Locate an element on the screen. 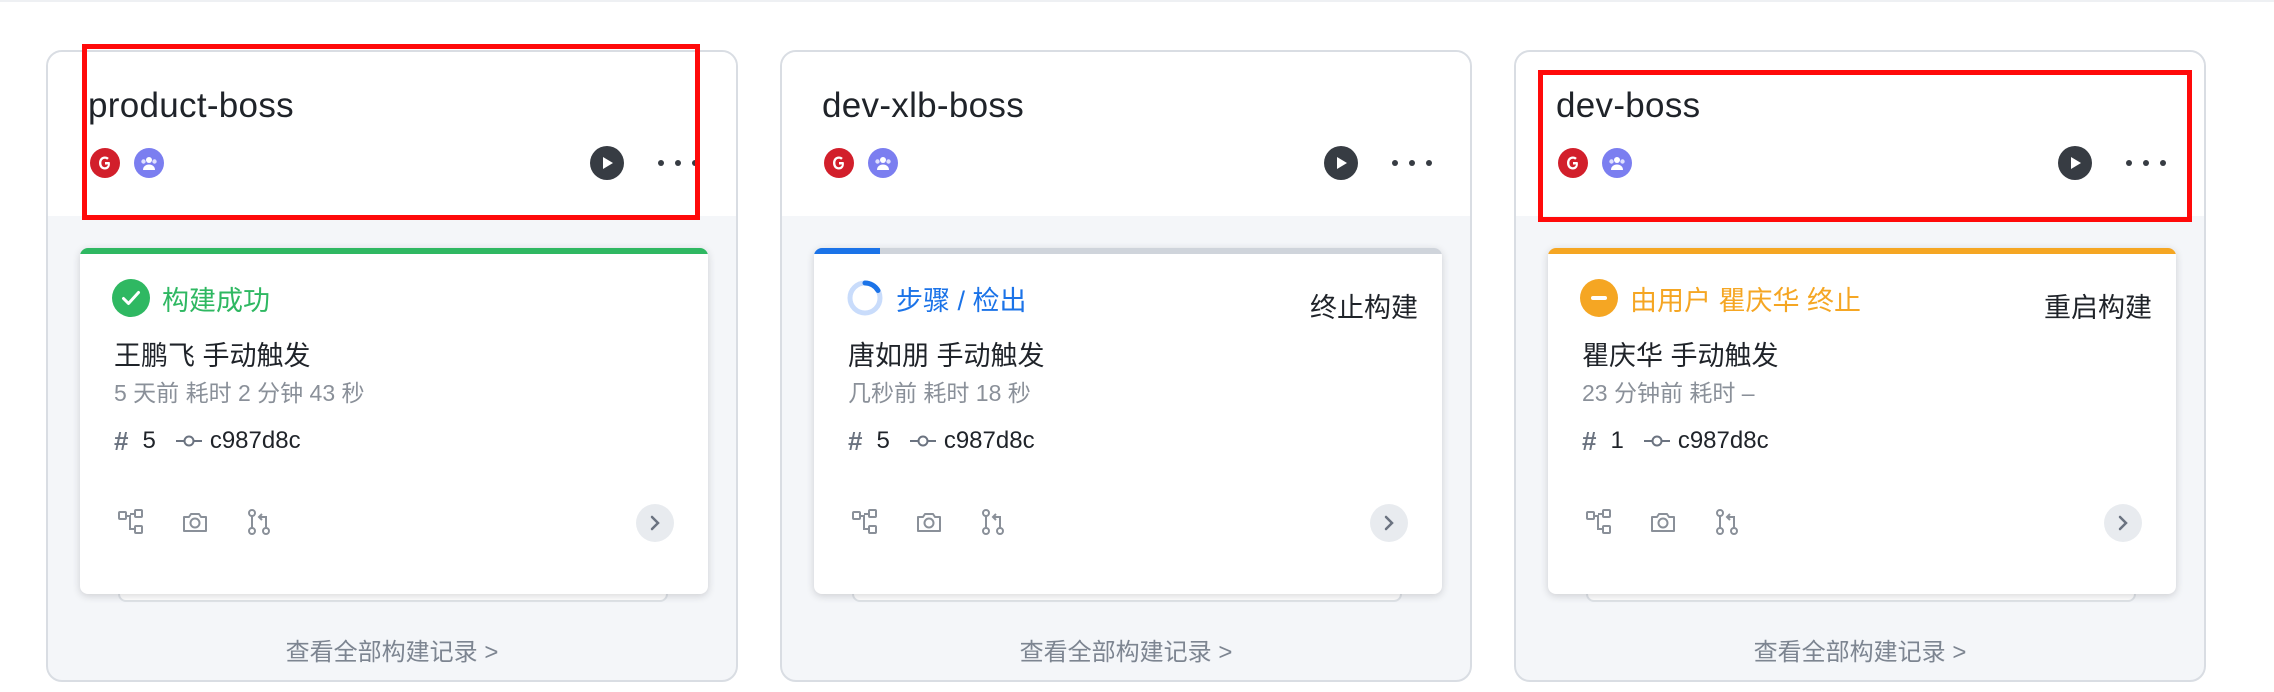  trigger-text: 瞿庆华 手动触发 is located at coordinates (1680, 356).